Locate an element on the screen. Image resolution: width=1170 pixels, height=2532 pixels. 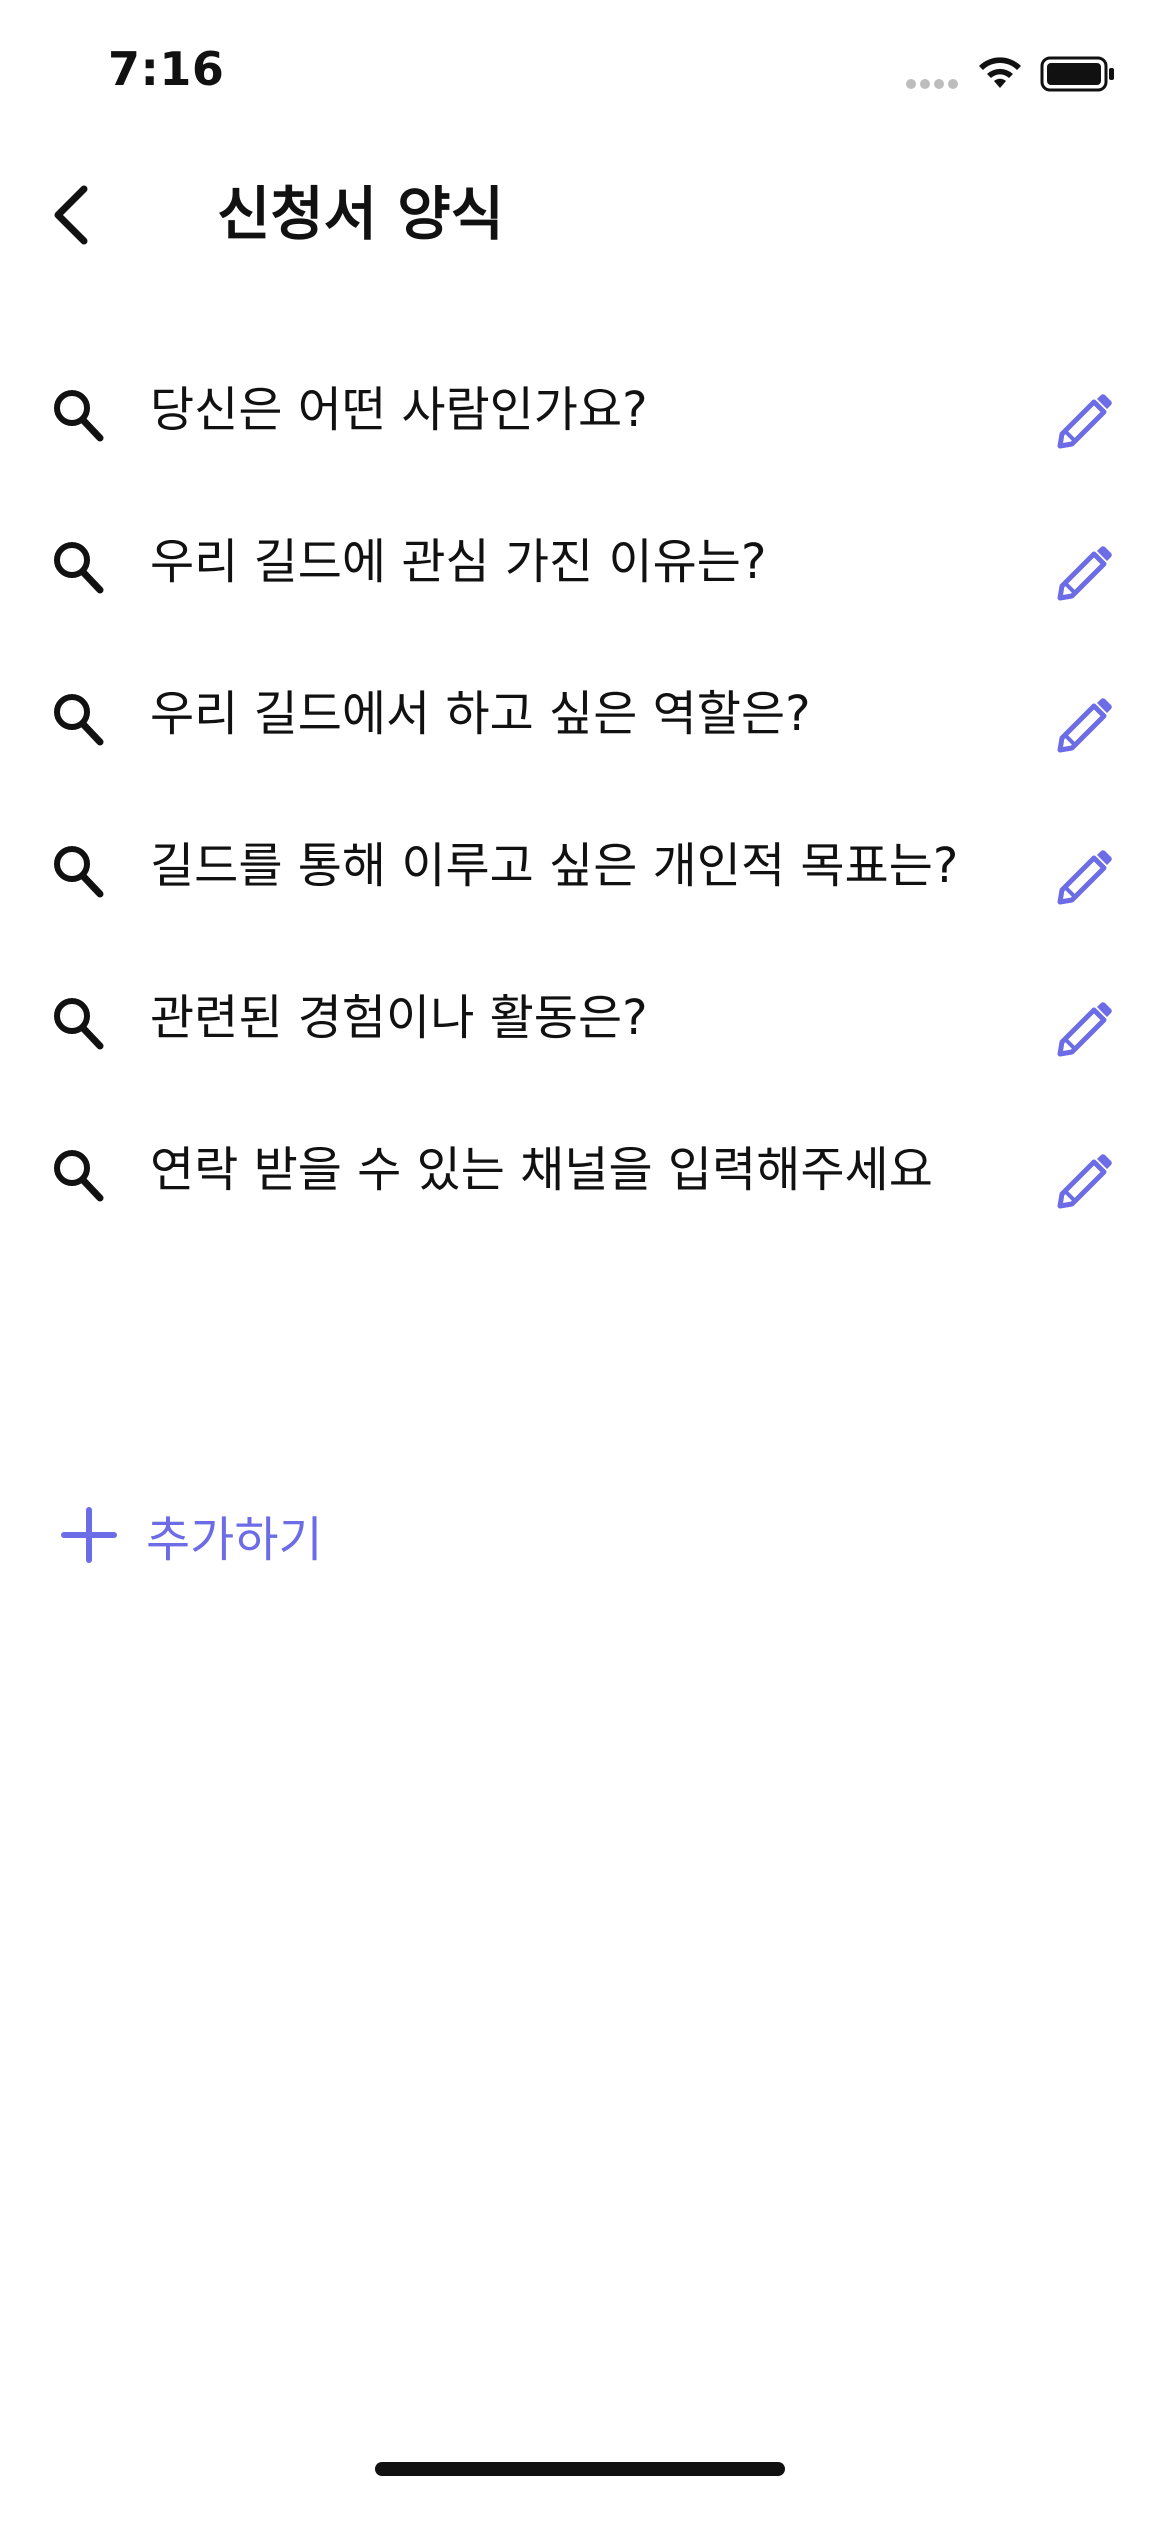
question-item: 당신은 어떤 사람인가요? is located at coordinates (585, 416).